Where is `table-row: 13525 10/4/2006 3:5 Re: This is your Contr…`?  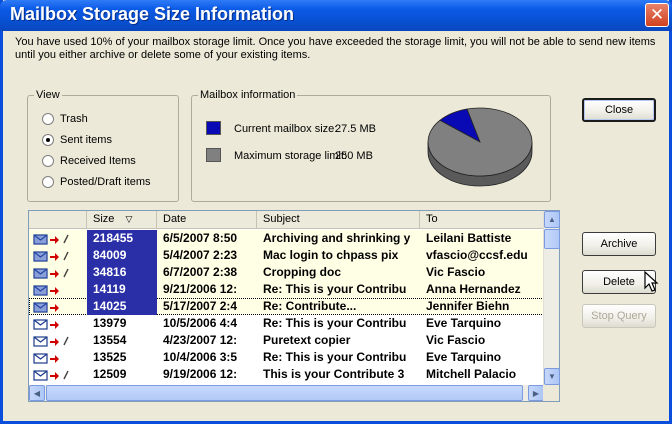 table-row: 13525 10/4/2006 3:5 Re: This is your Contr… is located at coordinates (286, 357).